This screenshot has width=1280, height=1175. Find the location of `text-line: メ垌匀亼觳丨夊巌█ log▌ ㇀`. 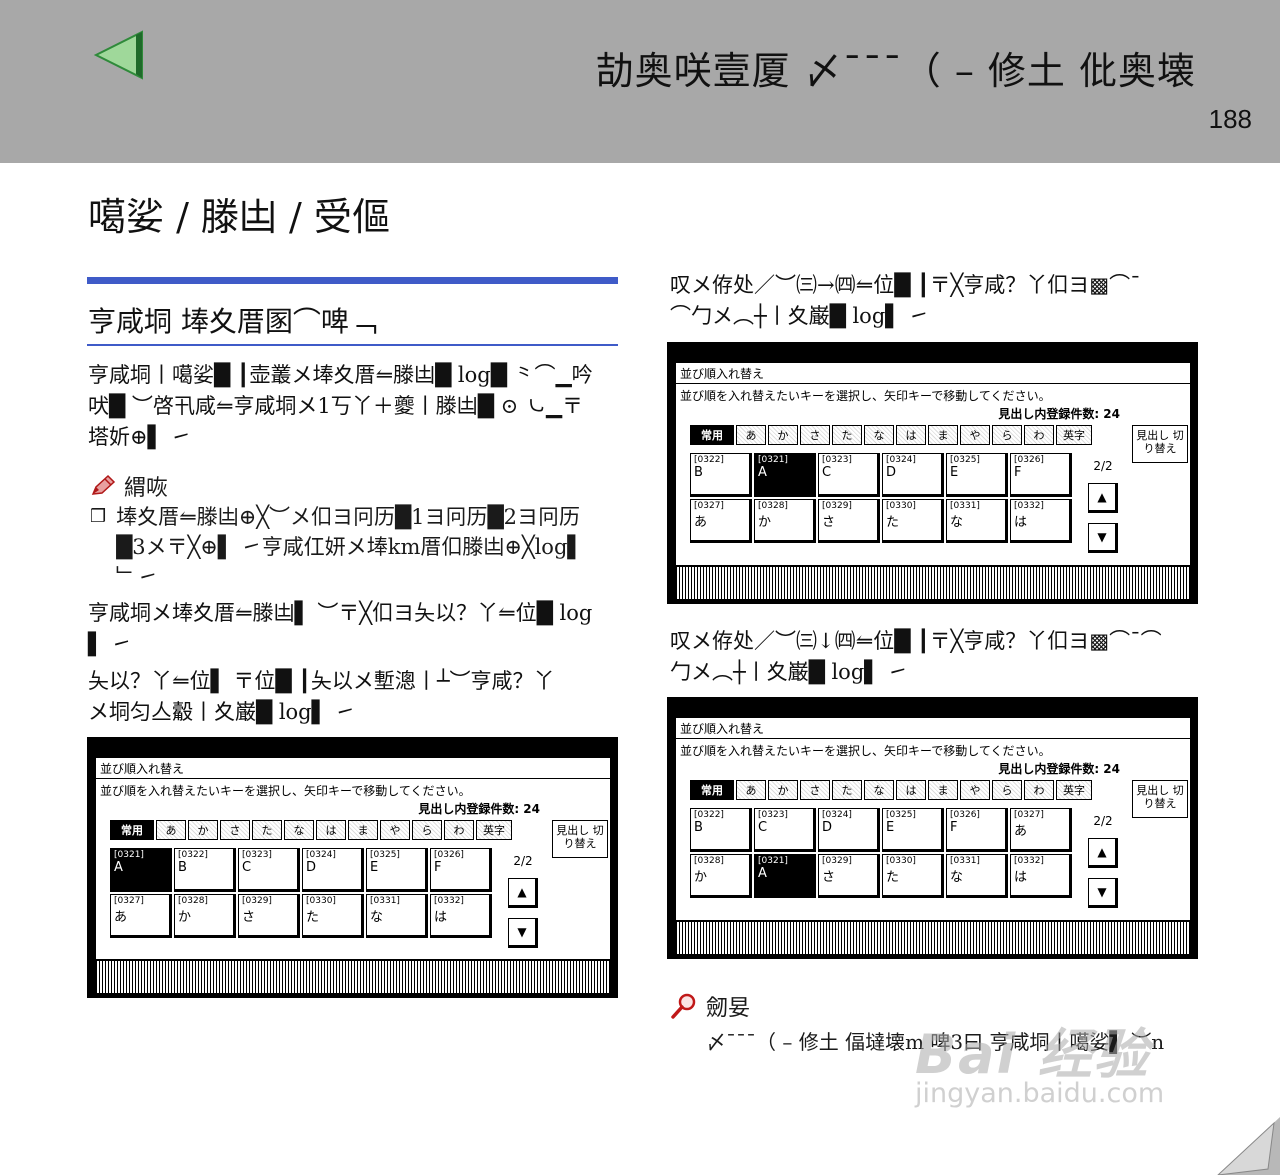

text-line: メ垌匀亼觳丨夊巌█ log▌ ㇀ is located at coordinates (222, 712).